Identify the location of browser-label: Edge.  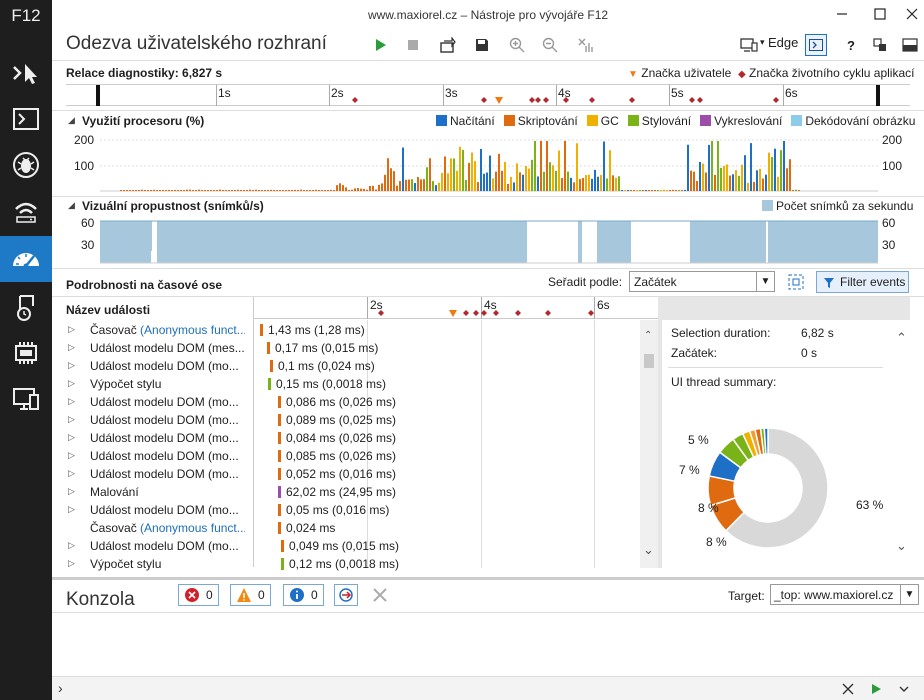
(783, 42).